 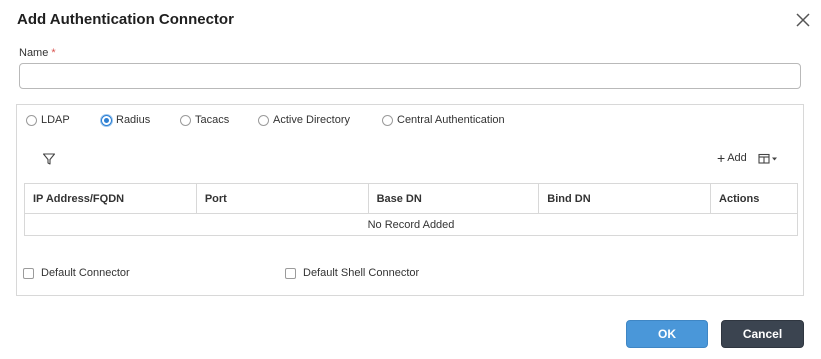 I want to click on column-header-port: Port, so click(x=282, y=198).